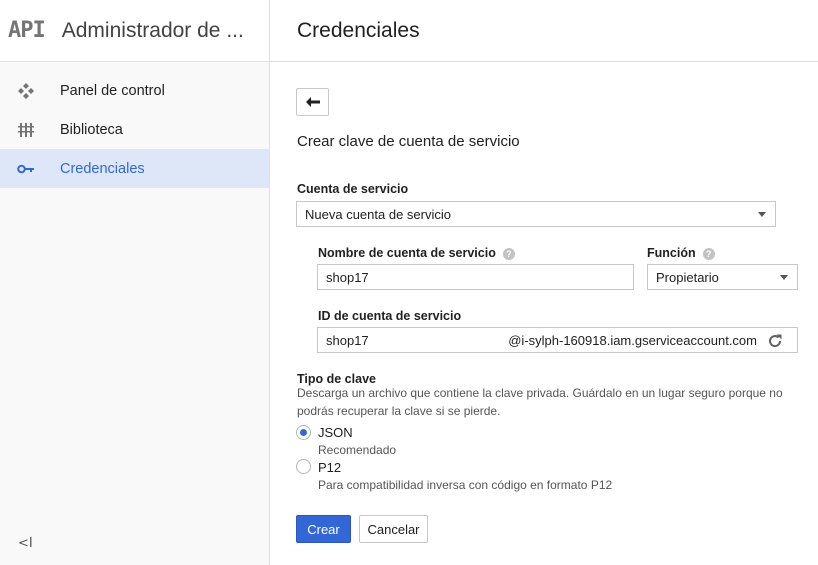 This screenshot has width=818, height=565. Describe the element at coordinates (671, 253) in the screenshot. I see `role-label-text: Función` at that location.